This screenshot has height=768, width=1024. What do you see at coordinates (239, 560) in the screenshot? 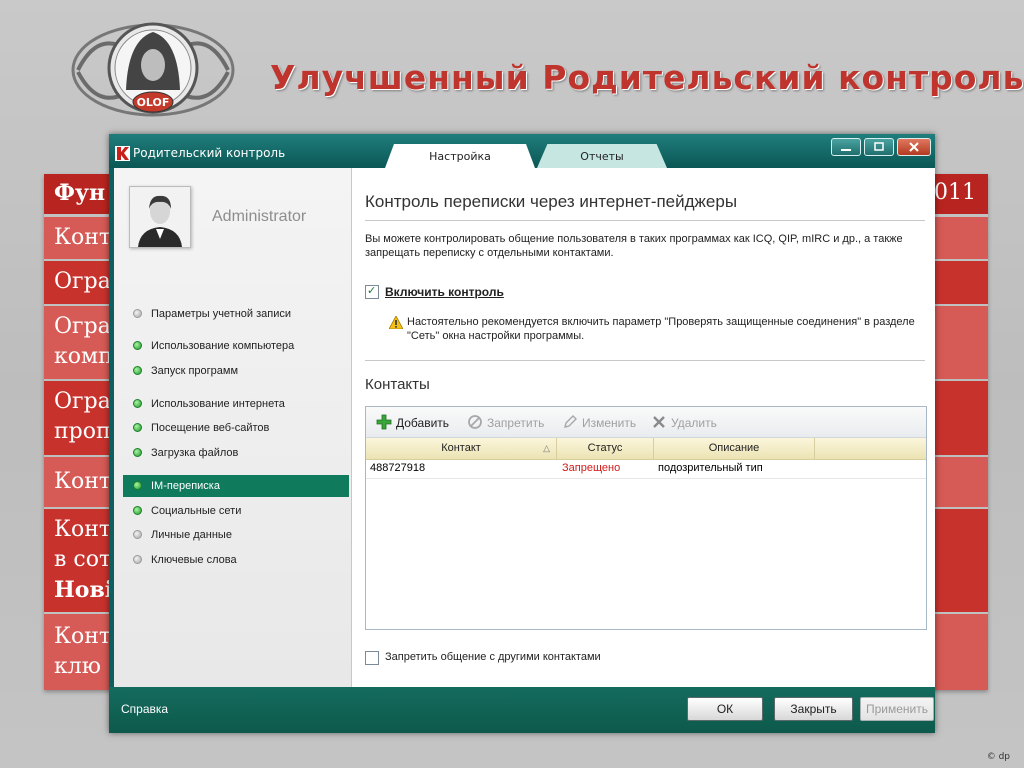
I see `sidebar-item-keywords: Ключевые слова` at bounding box center [239, 560].